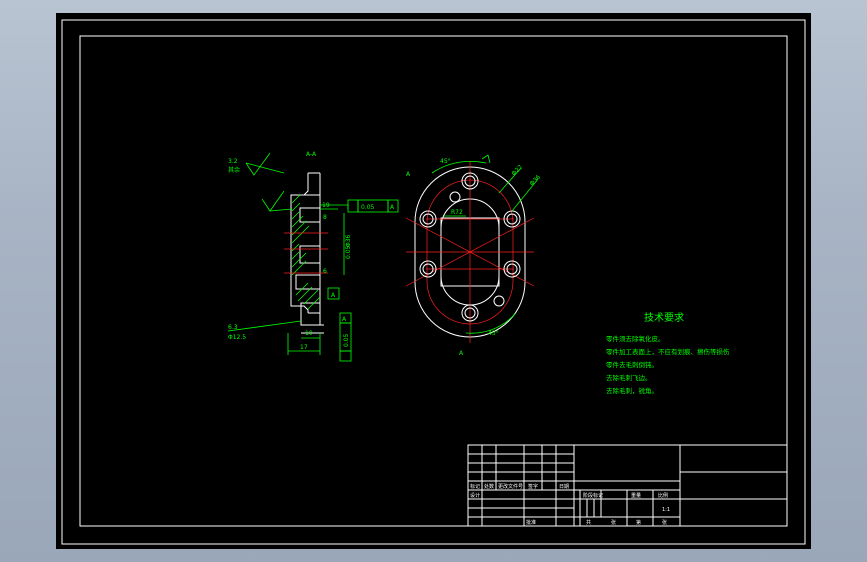 The width and height of the screenshot is (867, 562). Describe the element at coordinates (304, 347) in the screenshot. I see `dim-17: 17` at that location.